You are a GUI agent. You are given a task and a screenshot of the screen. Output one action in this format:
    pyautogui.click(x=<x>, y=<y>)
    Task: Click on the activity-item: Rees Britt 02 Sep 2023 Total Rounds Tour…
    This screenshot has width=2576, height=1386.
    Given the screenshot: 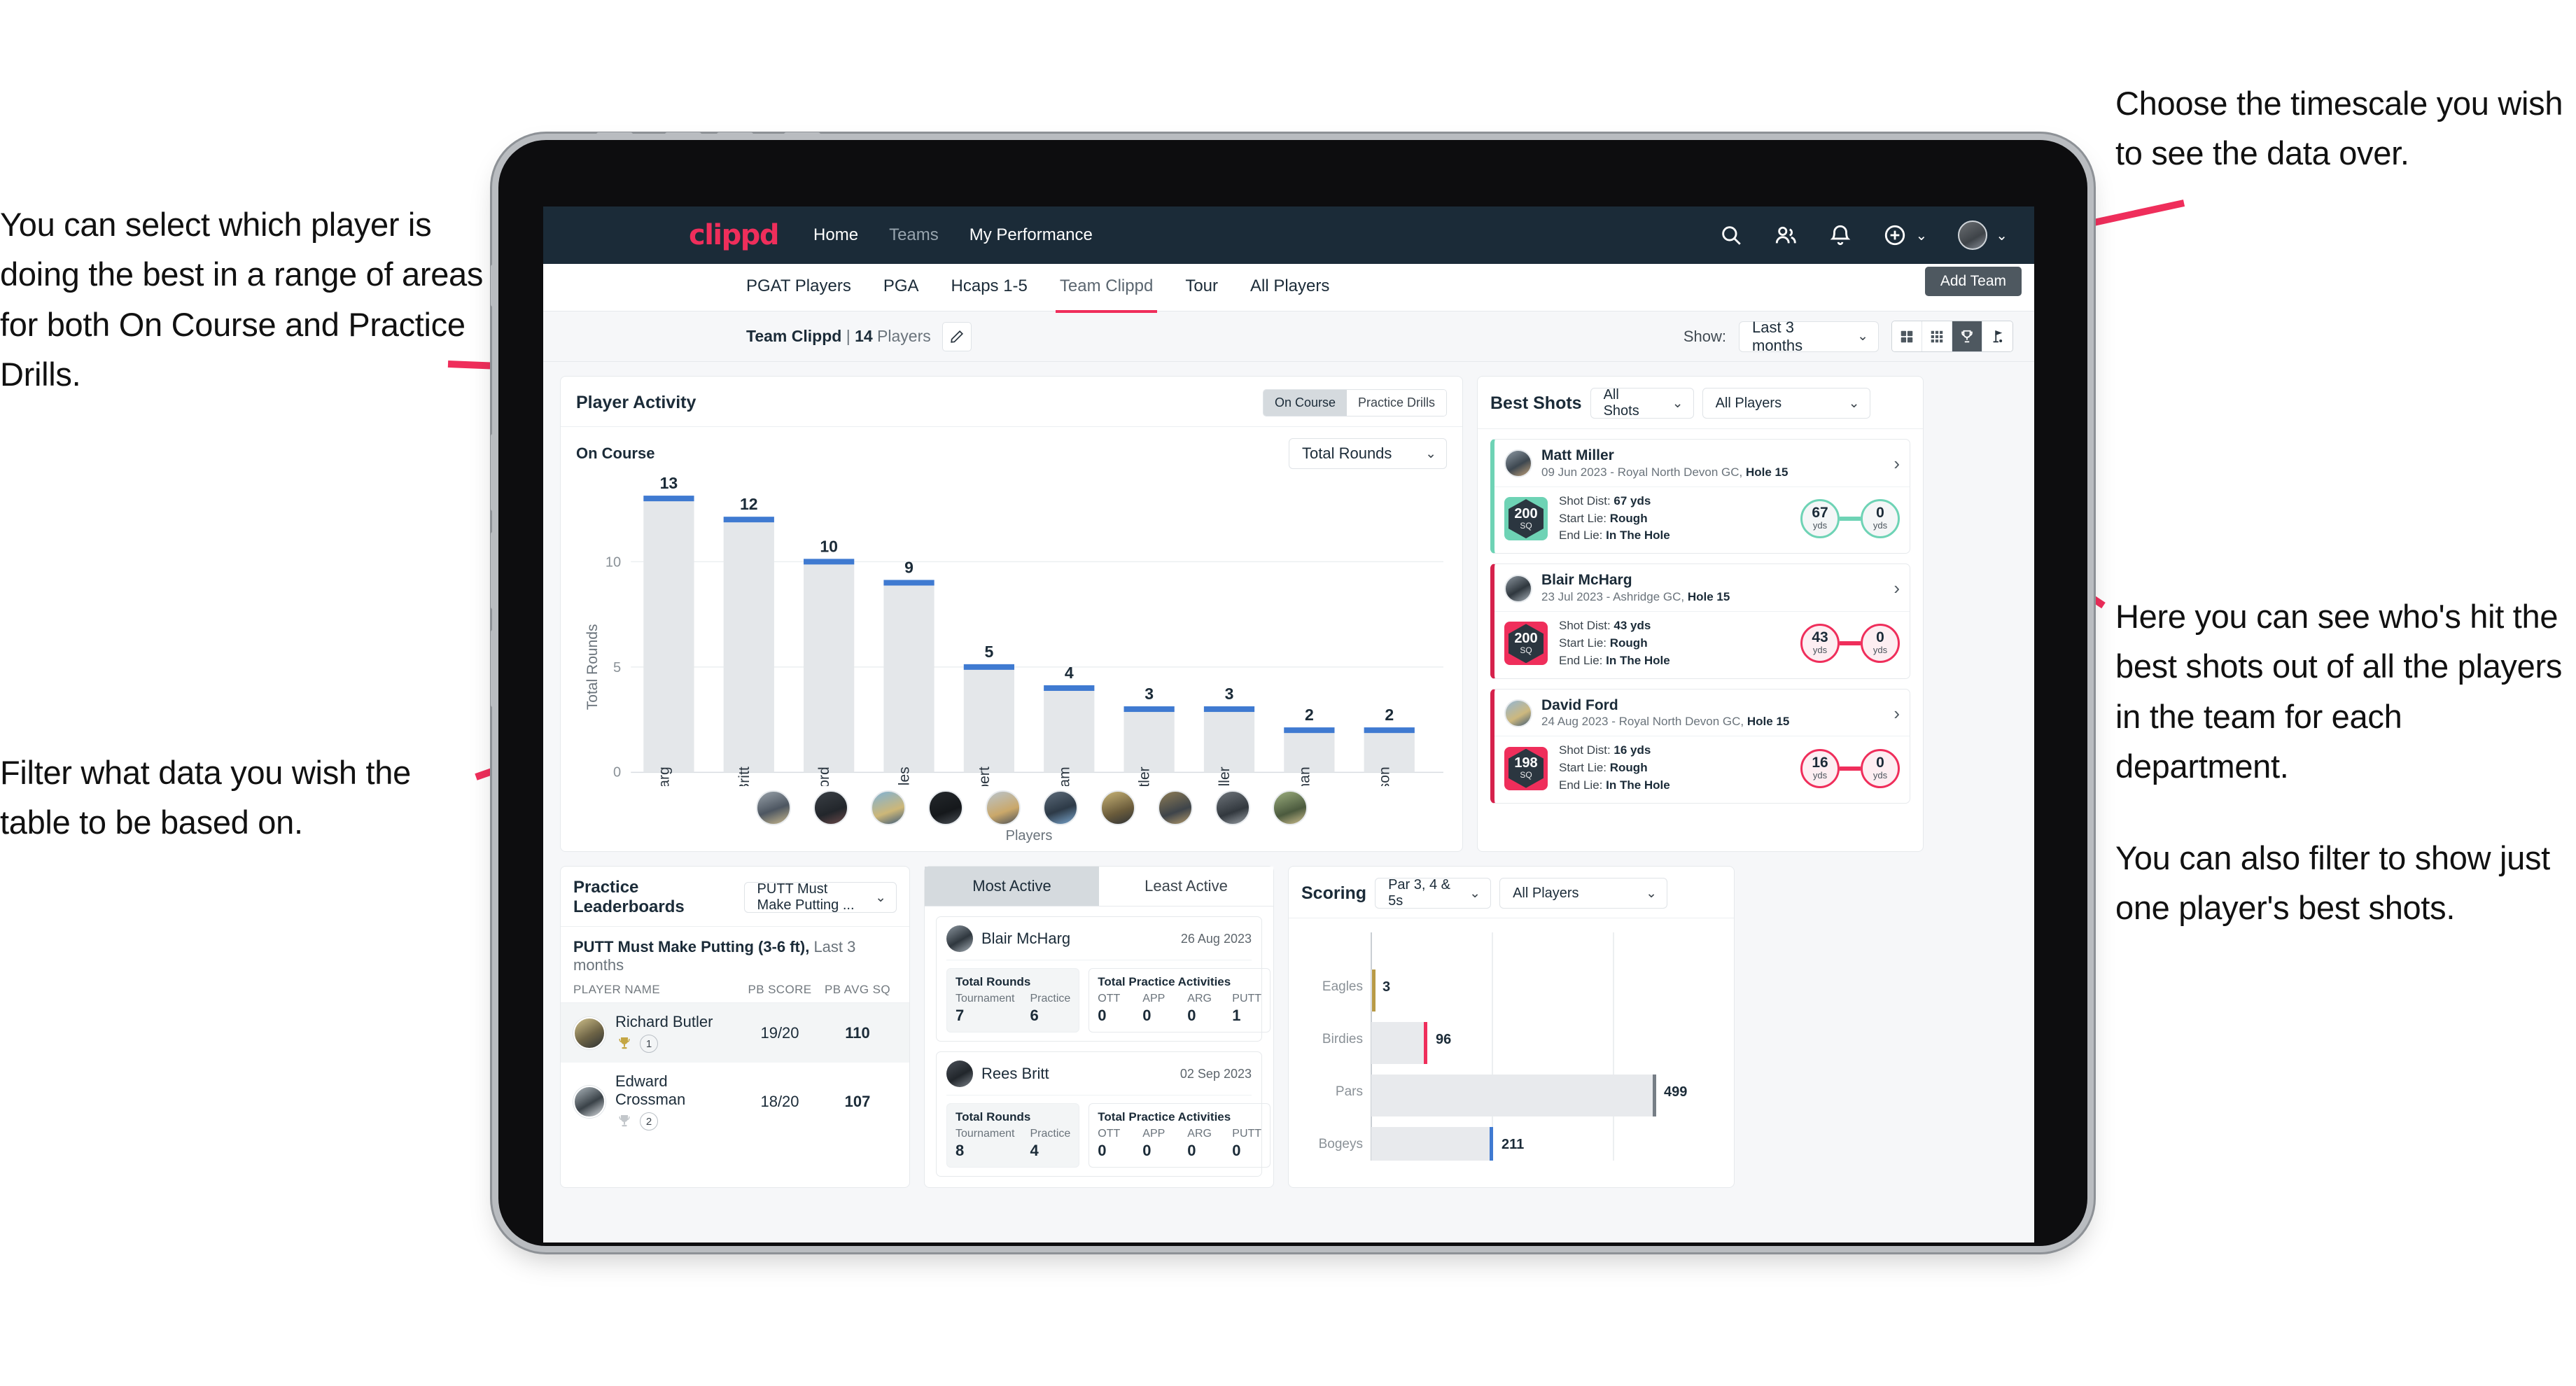 What is the action you would take?
    pyautogui.click(x=1103, y=1114)
    